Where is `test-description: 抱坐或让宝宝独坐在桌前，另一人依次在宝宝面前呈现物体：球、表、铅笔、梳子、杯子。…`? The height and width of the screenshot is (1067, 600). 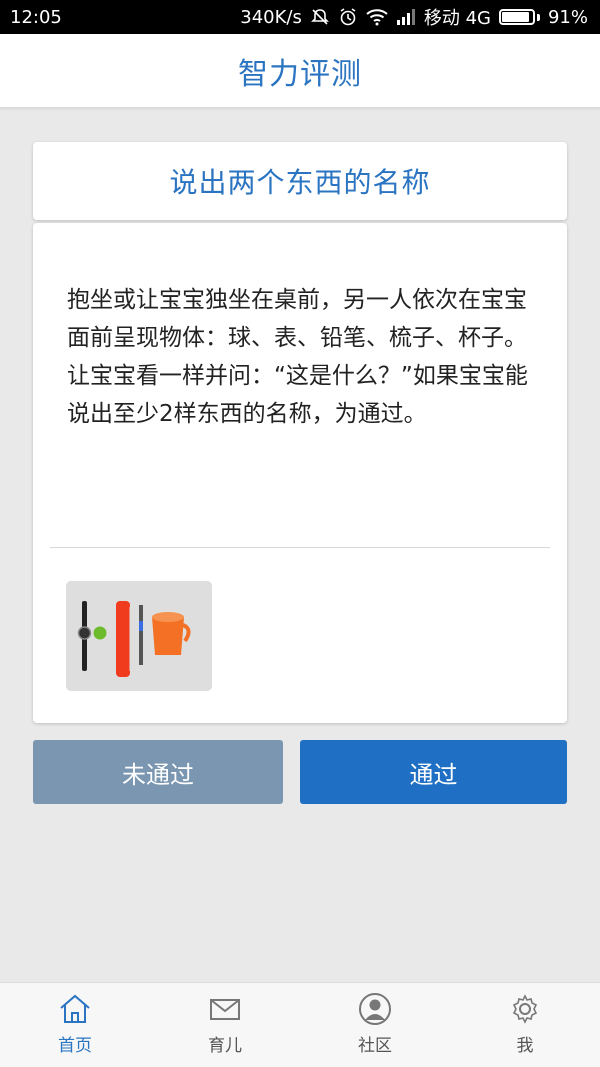
test-description: 抱坐或让宝宝独坐在桌前，另一人依次在宝宝面前呈现物体：球、表、铅笔、梳子、杯子。… is located at coordinates (297, 357).